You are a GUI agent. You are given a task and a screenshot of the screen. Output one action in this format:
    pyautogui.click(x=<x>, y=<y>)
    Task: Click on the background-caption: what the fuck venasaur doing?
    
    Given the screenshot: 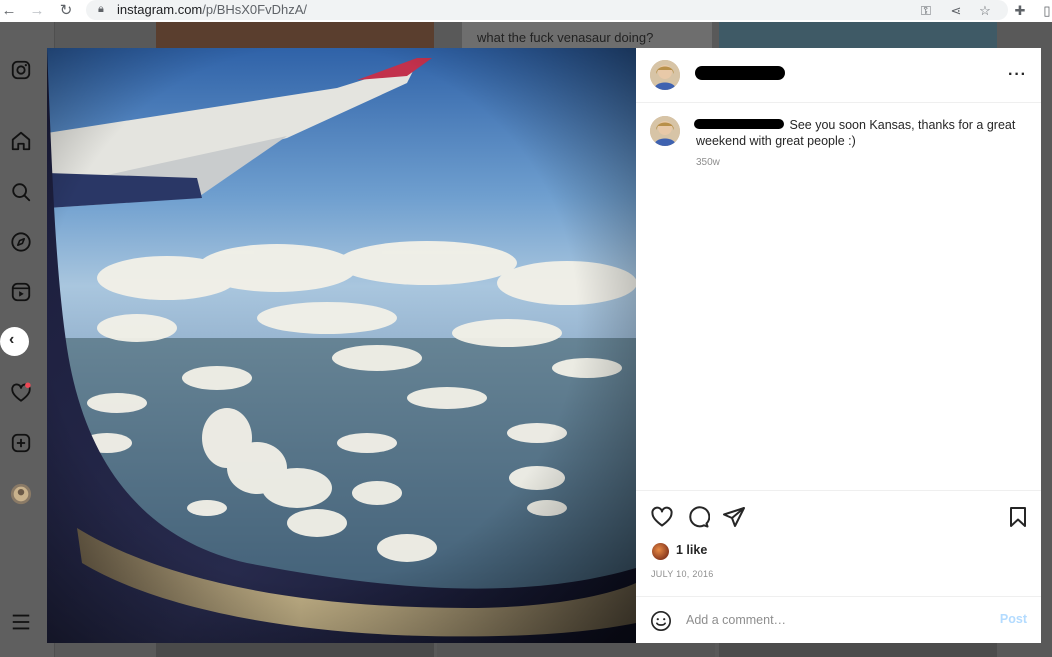 What is the action you would take?
    pyautogui.click(x=565, y=37)
    